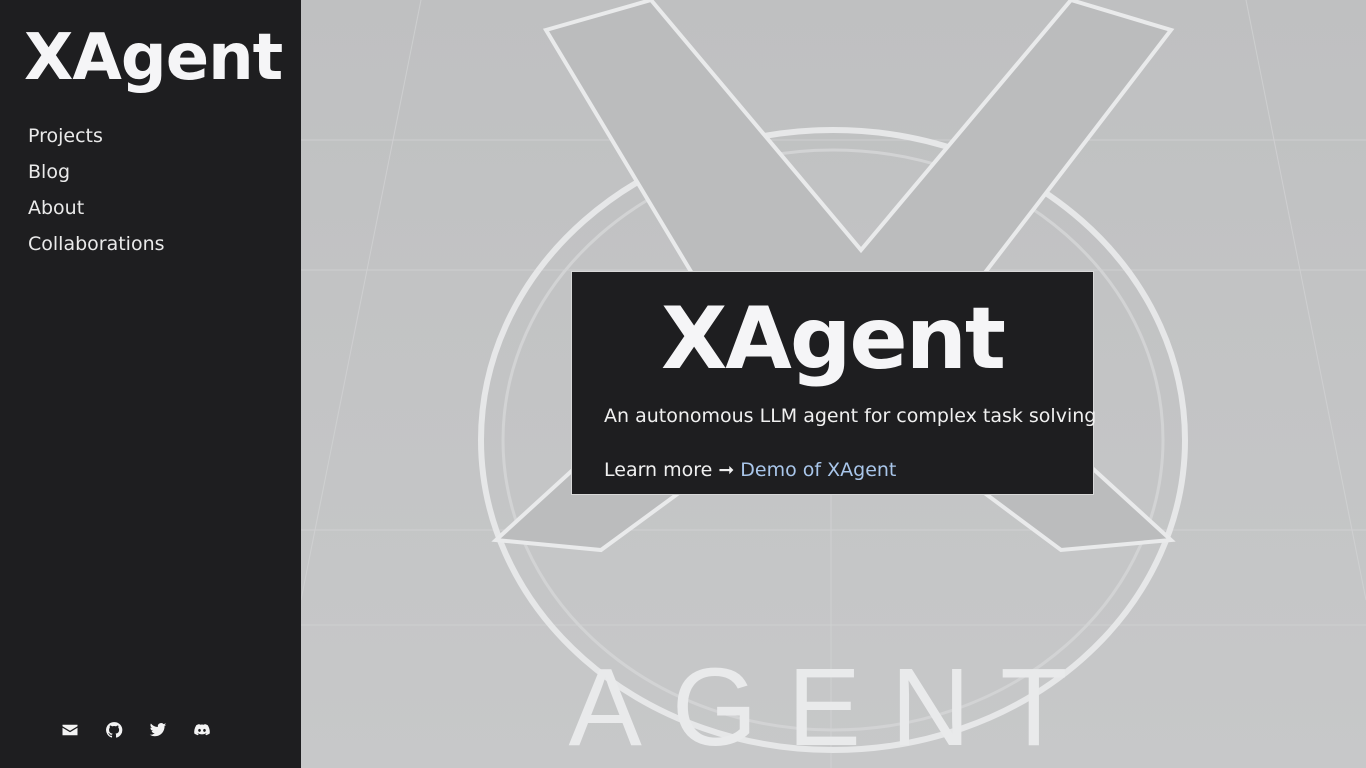 Image resolution: width=1366 pixels, height=768 pixels. I want to click on mail-icon, so click(70, 730).